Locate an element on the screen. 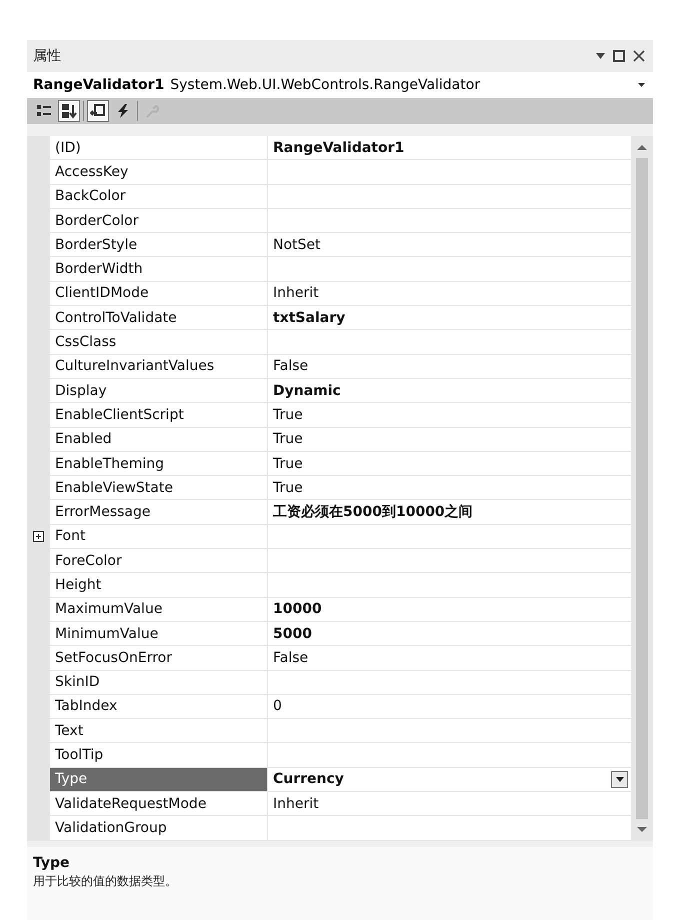  property-name: ClientIDMode is located at coordinates (159, 294).